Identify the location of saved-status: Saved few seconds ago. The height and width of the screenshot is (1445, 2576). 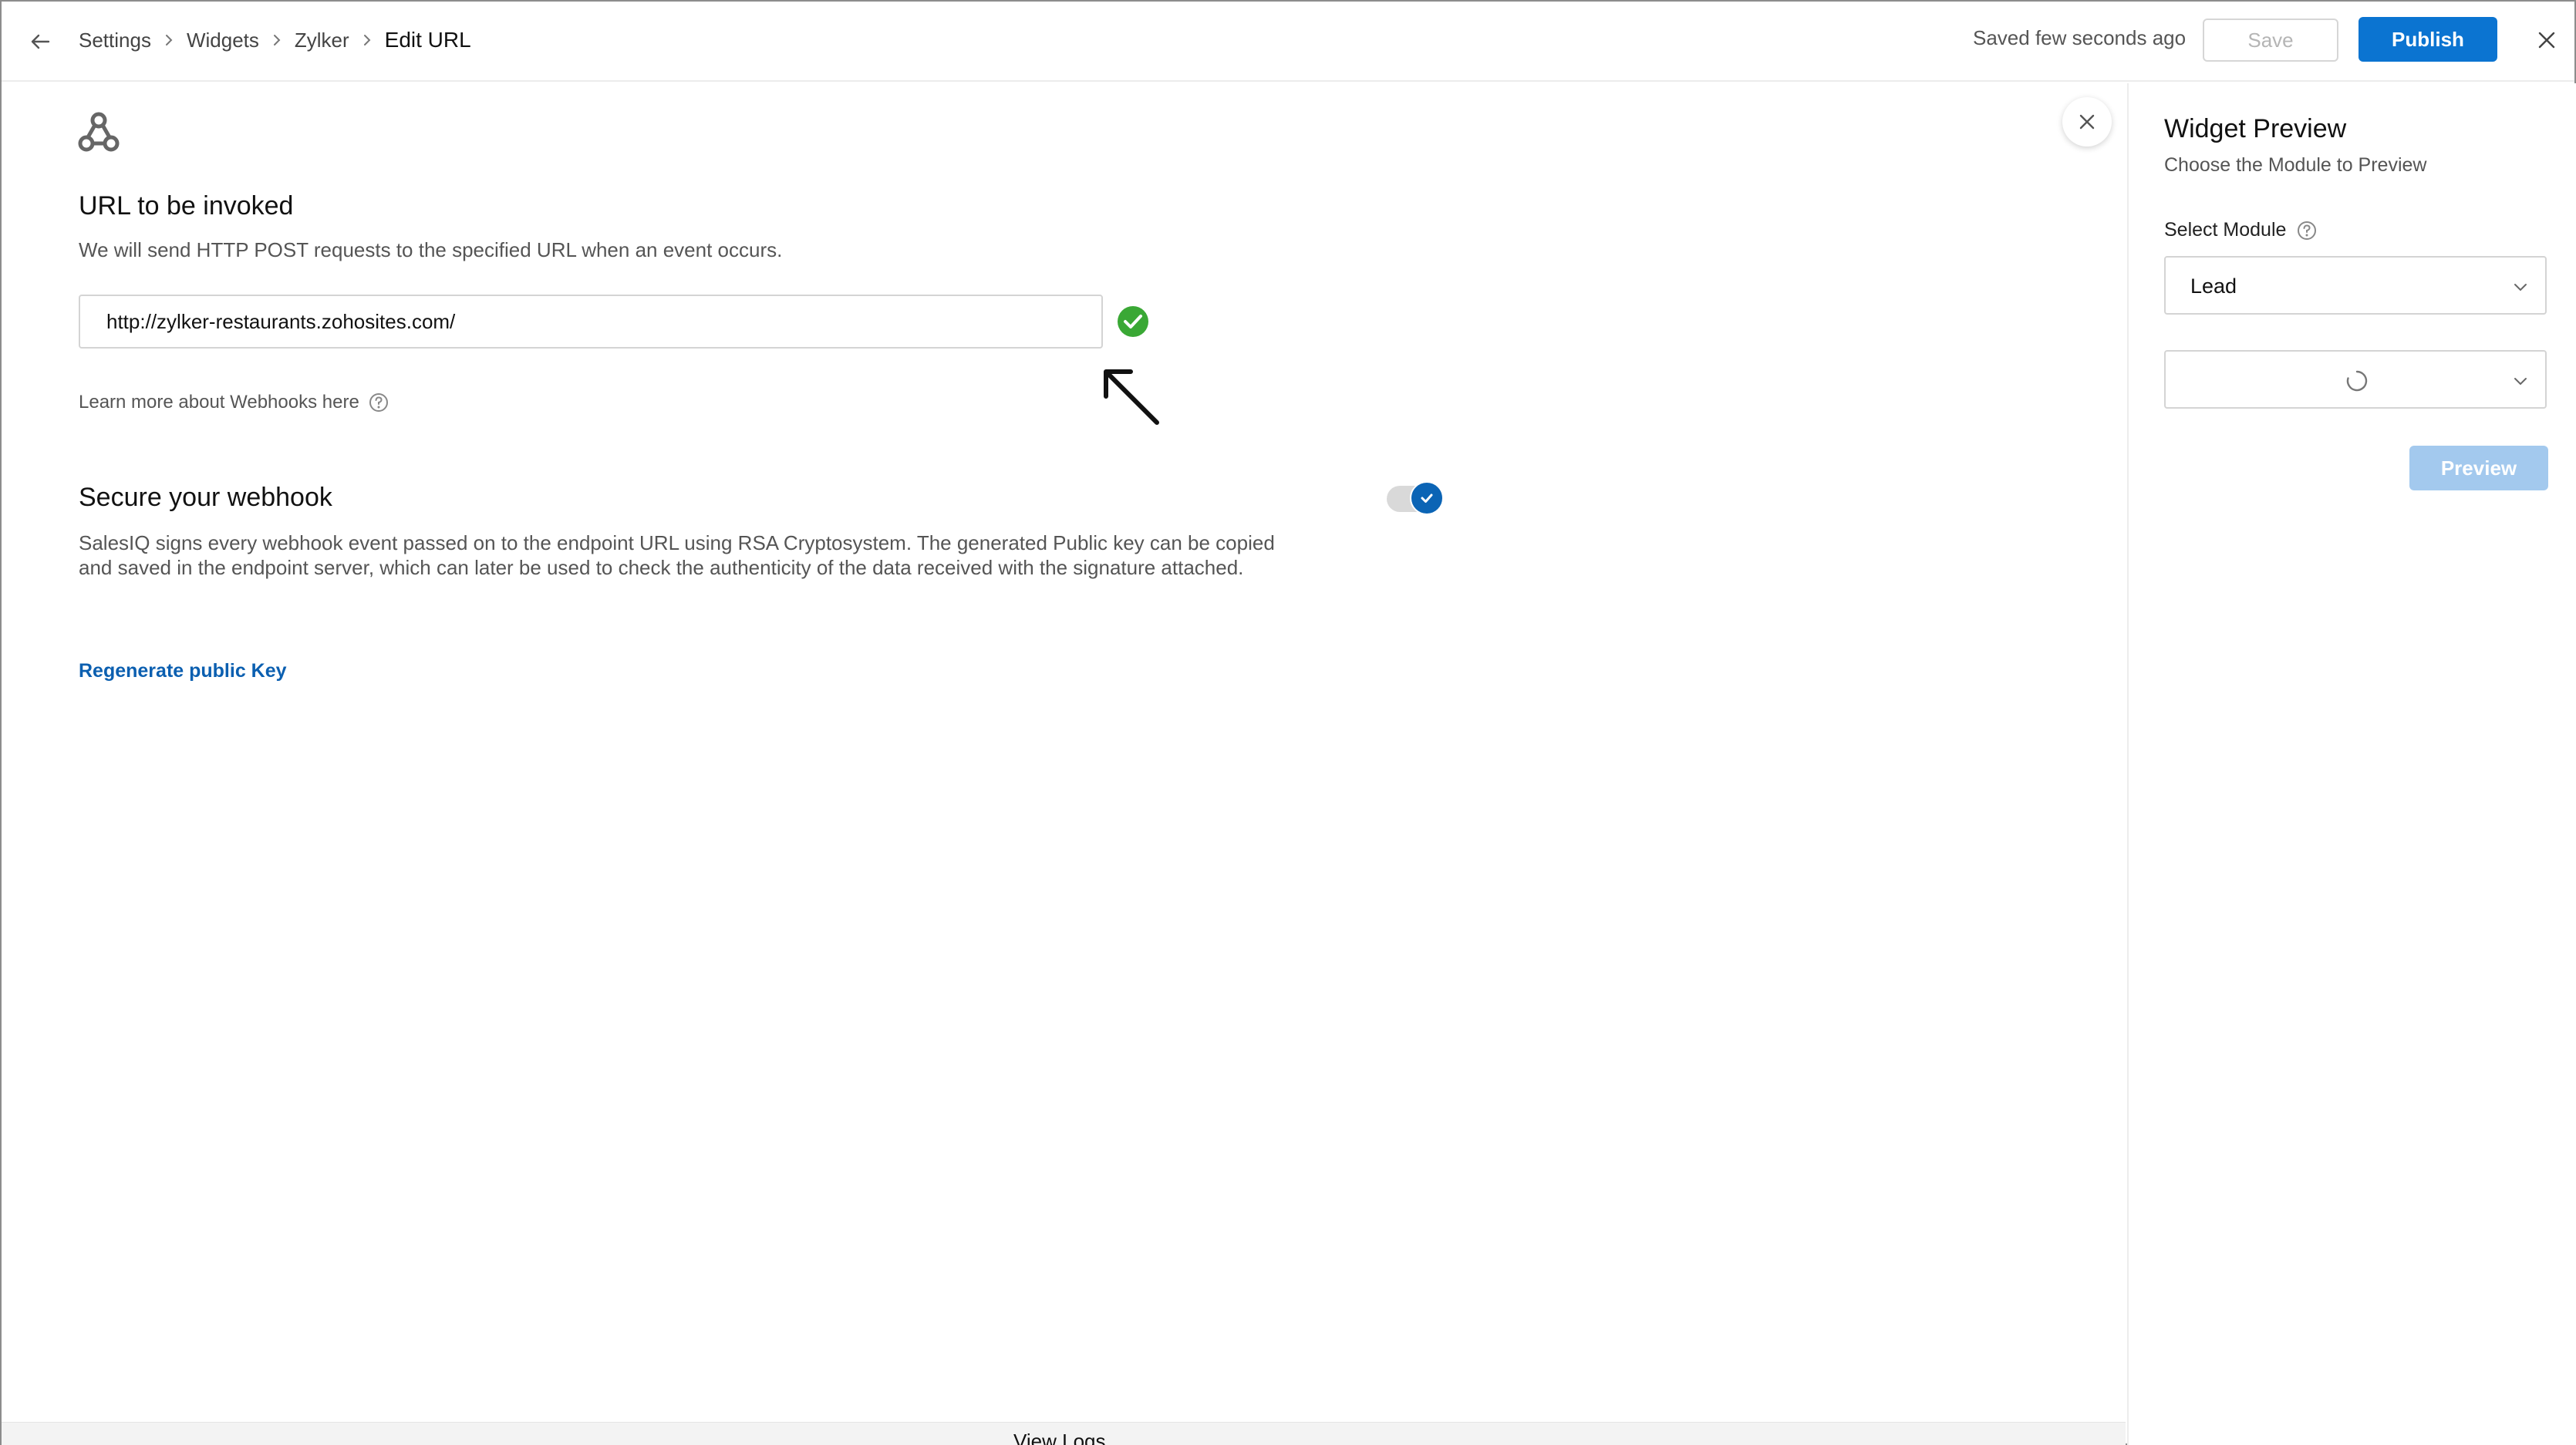
(2080, 38).